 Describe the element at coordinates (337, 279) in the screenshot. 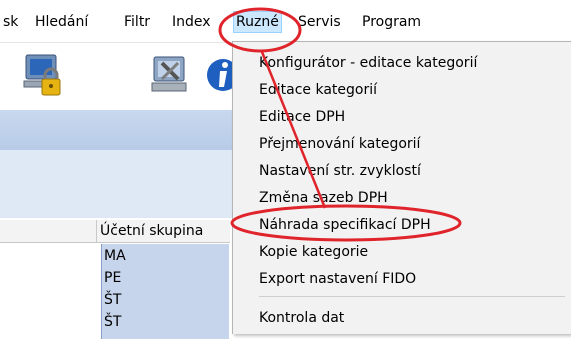

I see `menu-option-export-fido: Export nastavení FIDO` at that location.